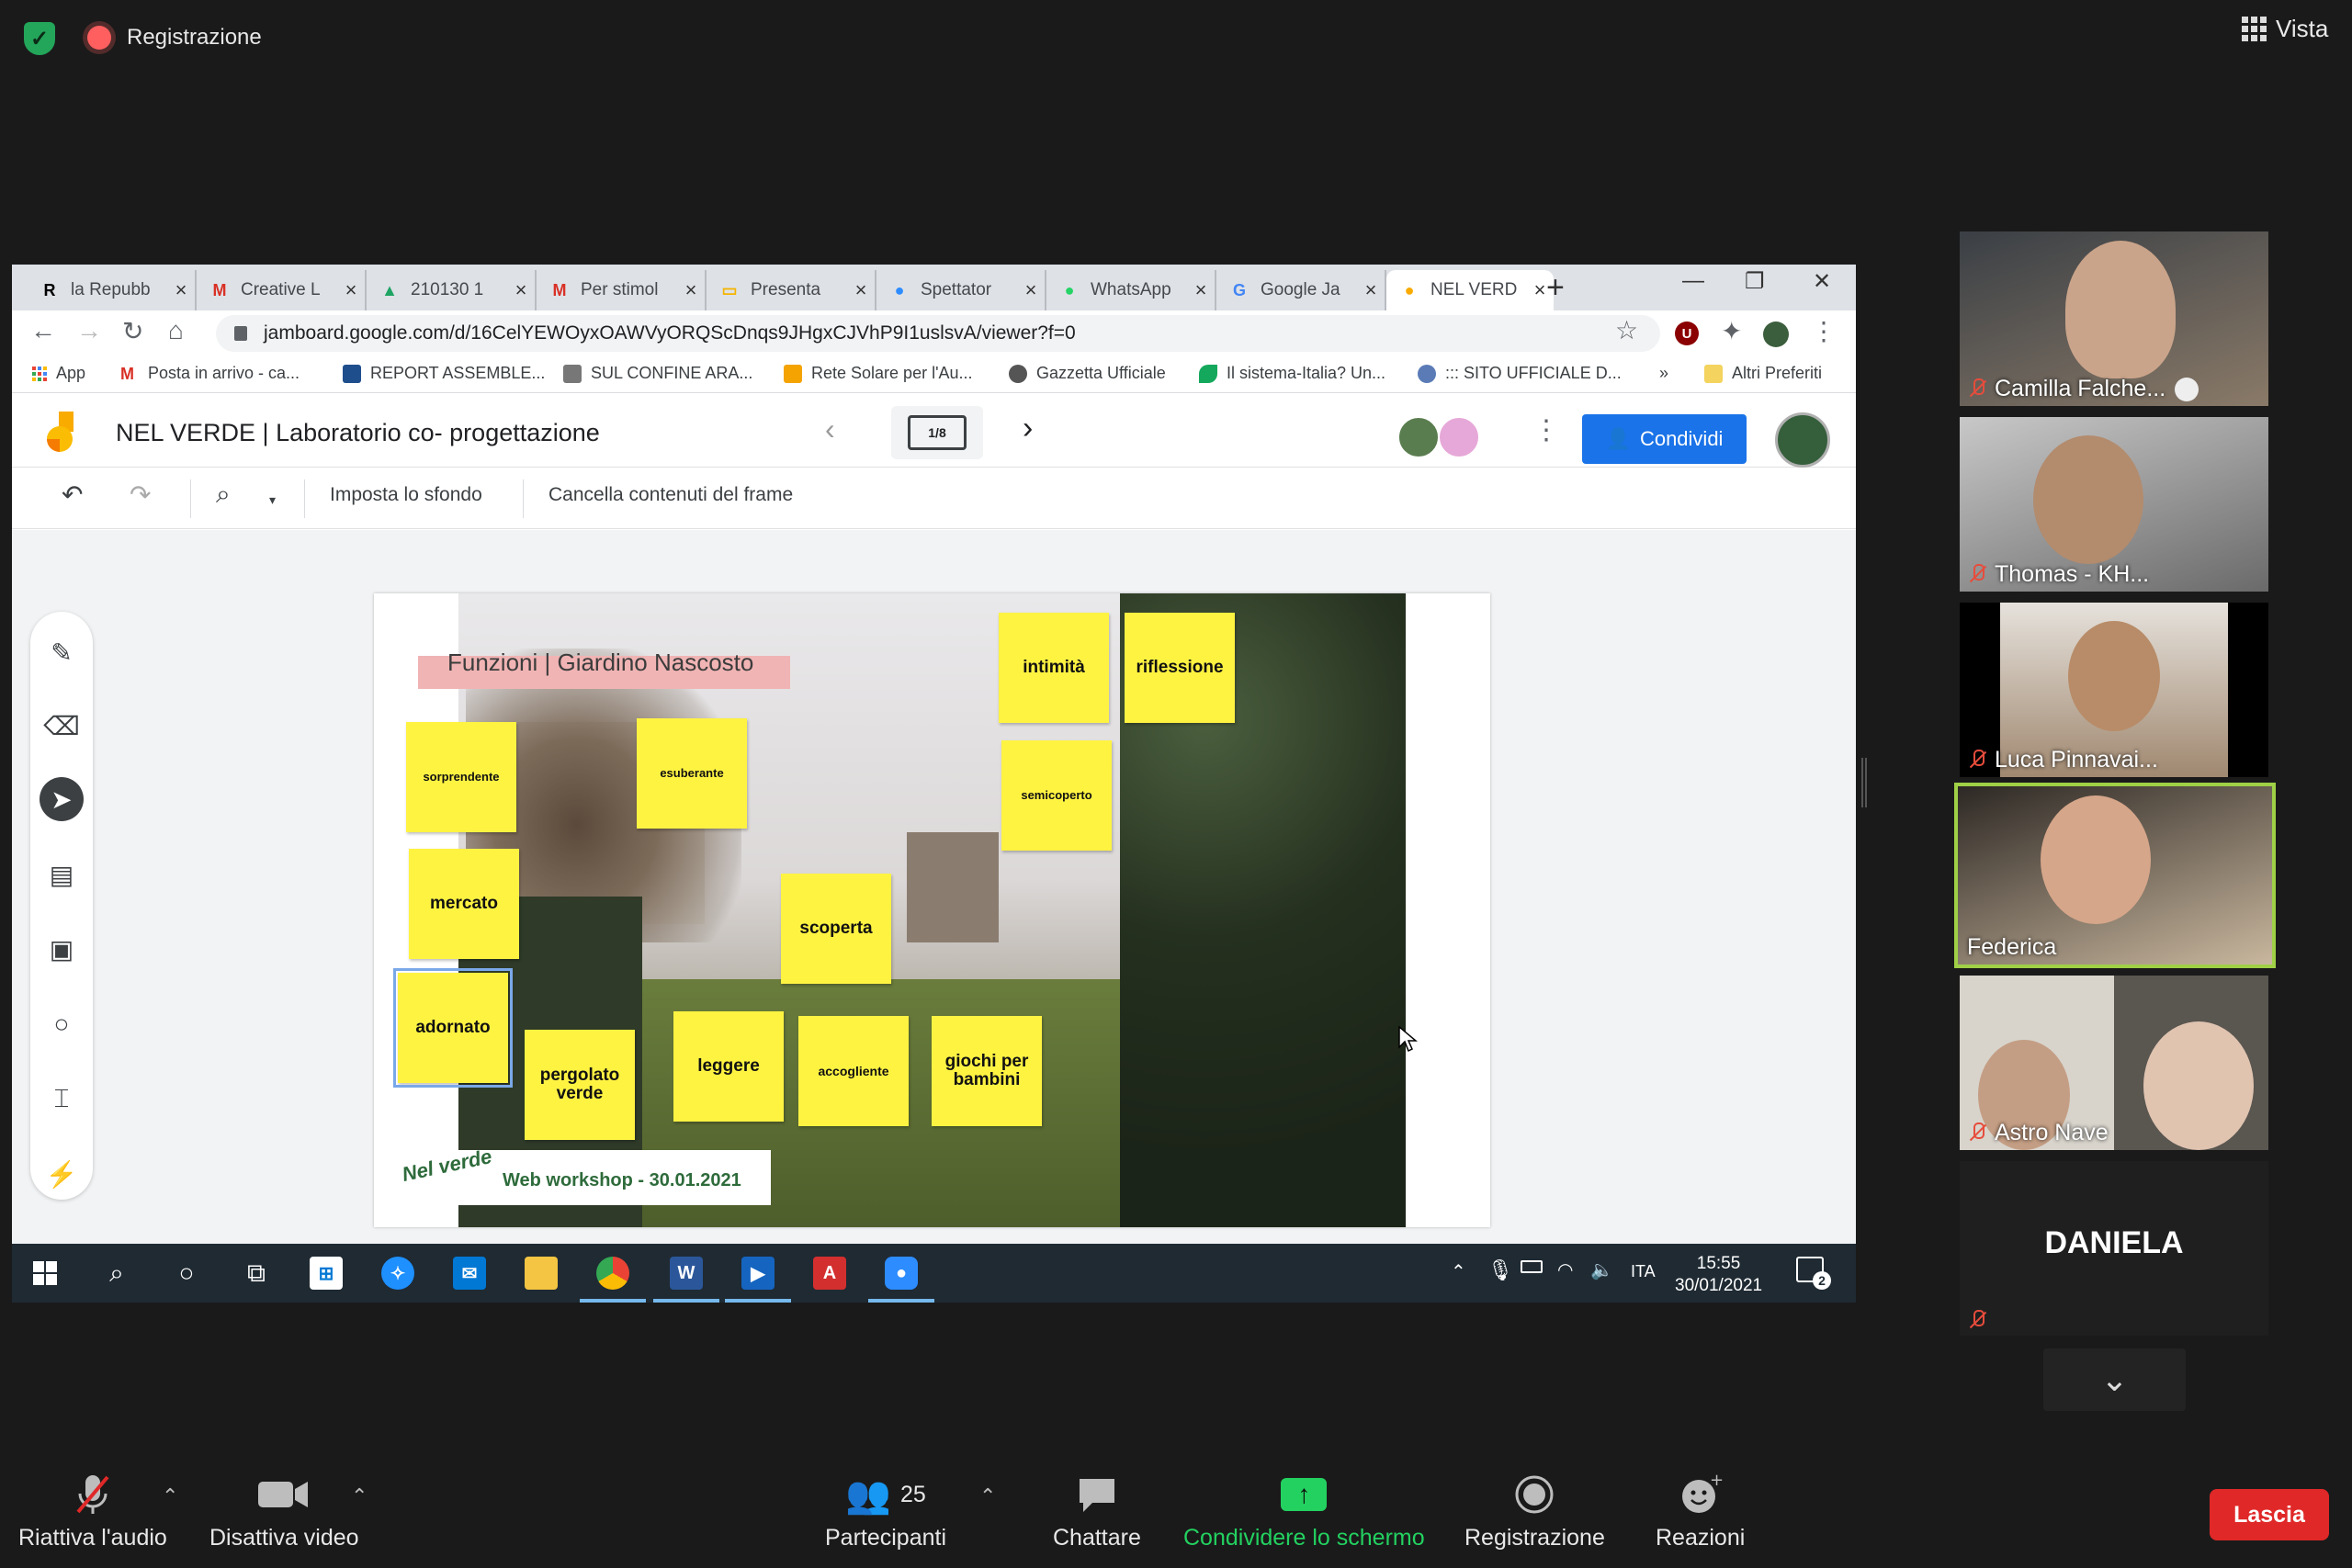 This screenshot has height=1568, width=2352. What do you see at coordinates (987, 1496) in the screenshot?
I see `participants-caret-icon: ⌃` at bounding box center [987, 1496].